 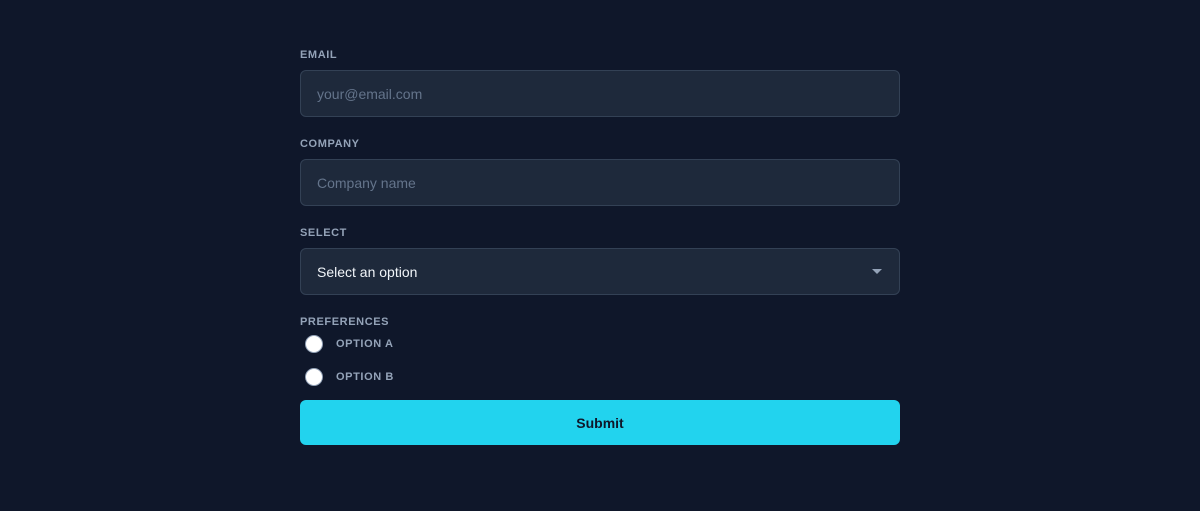 What do you see at coordinates (600, 93) in the screenshot?
I see `email-field` at bounding box center [600, 93].